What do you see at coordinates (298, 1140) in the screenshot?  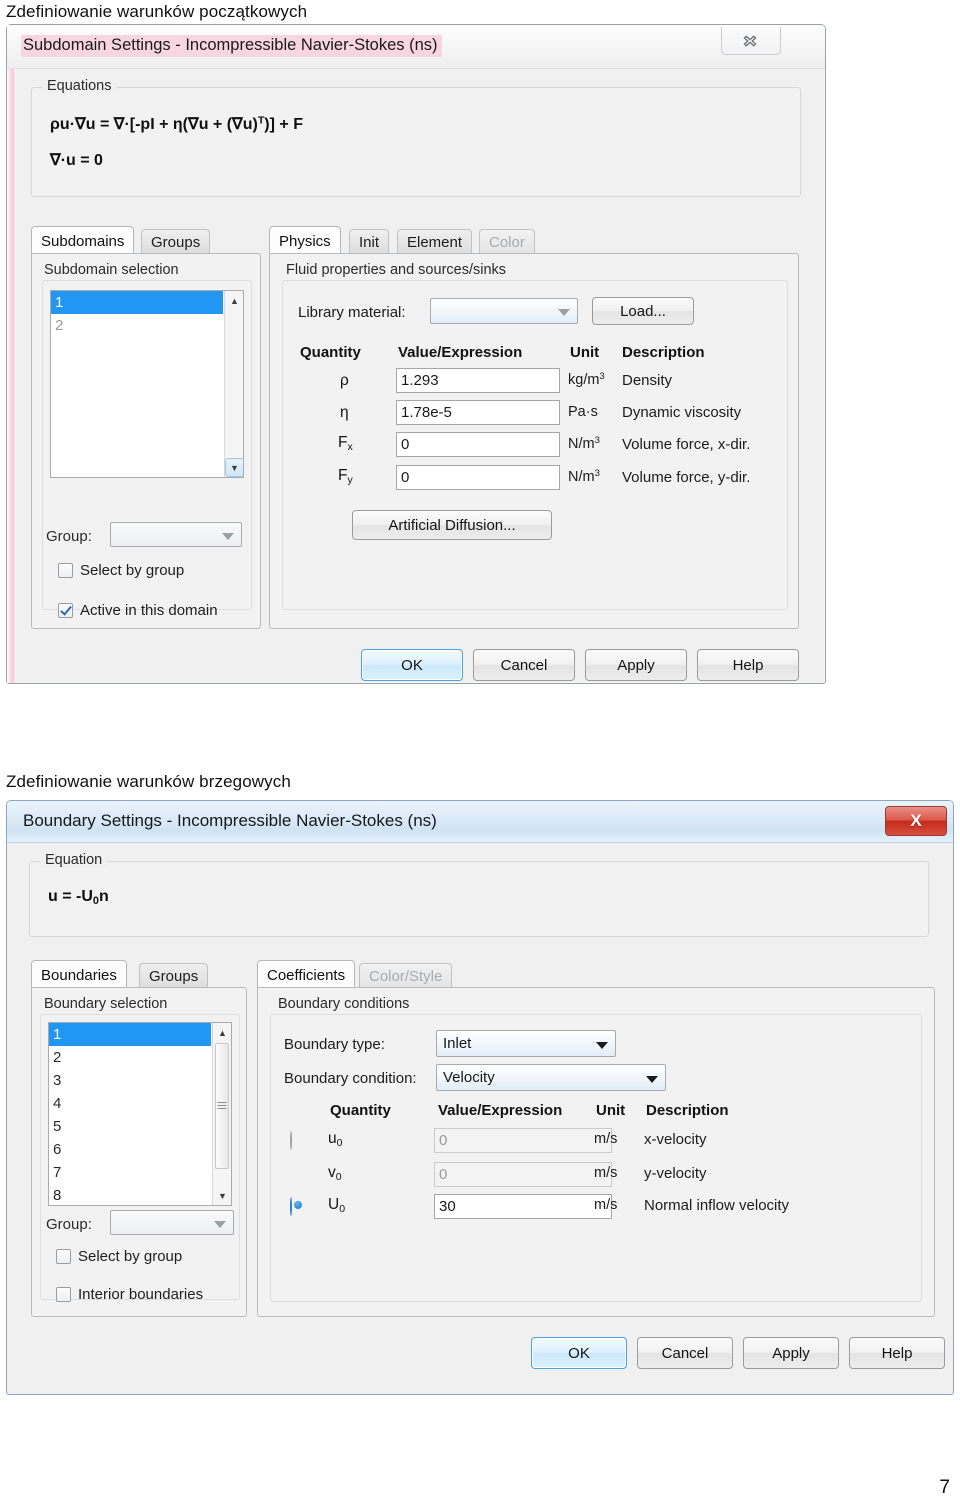 I see `radio-u0` at bounding box center [298, 1140].